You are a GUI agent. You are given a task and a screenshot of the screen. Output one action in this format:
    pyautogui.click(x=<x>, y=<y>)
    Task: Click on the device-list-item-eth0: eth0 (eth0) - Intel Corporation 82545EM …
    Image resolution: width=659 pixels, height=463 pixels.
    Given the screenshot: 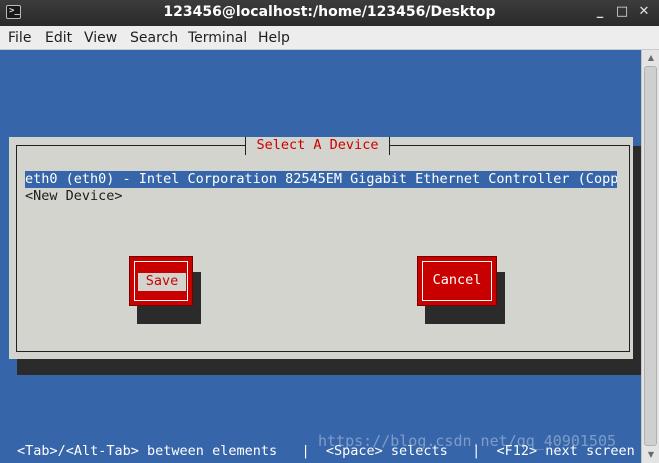 What is the action you would take?
    pyautogui.click(x=321, y=179)
    